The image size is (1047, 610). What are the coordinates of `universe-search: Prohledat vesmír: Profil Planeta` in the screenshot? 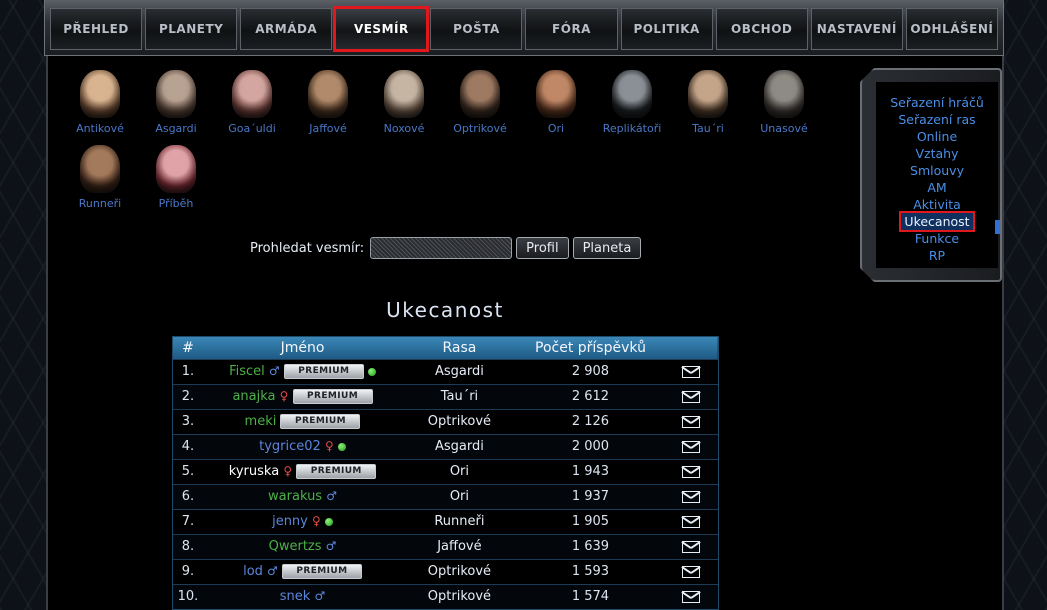 It's located at (446, 248).